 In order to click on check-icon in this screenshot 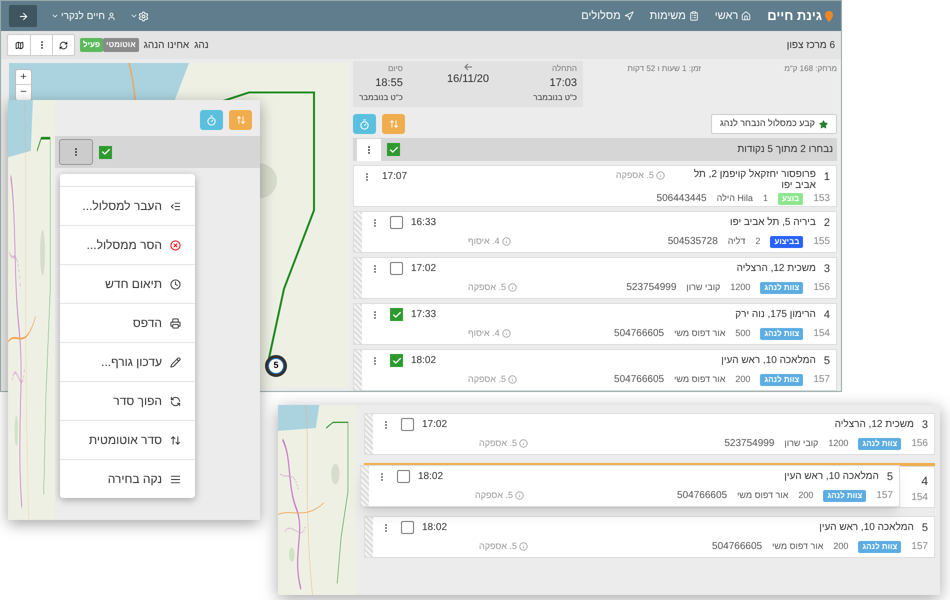, I will do `click(397, 361)`.